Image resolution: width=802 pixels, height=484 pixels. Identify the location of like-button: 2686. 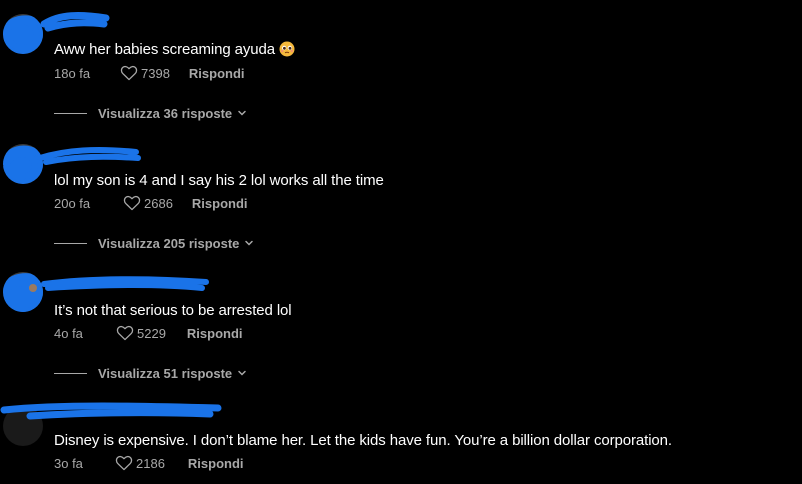
(148, 203).